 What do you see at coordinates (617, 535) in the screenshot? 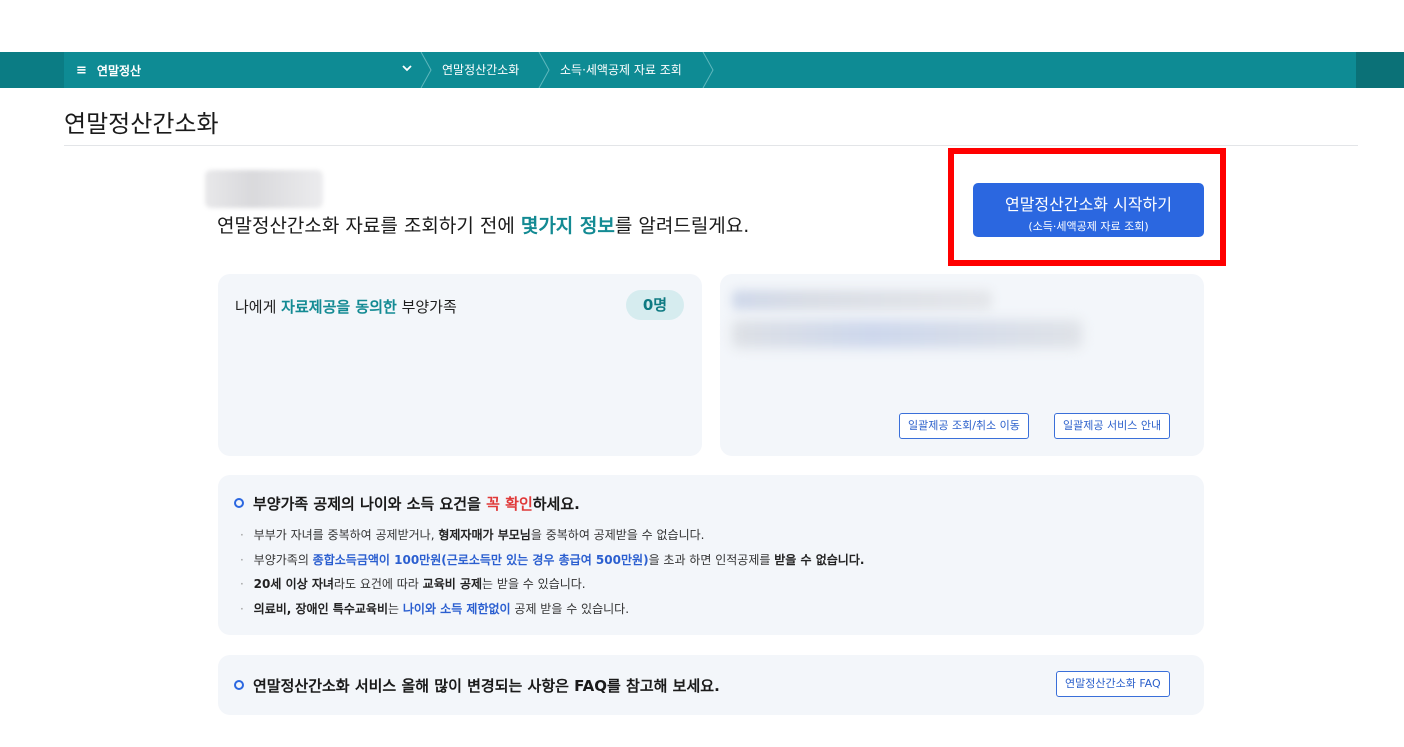
I see `item-text: 을 중복하여 공제받을 수 없습니다.` at bounding box center [617, 535].